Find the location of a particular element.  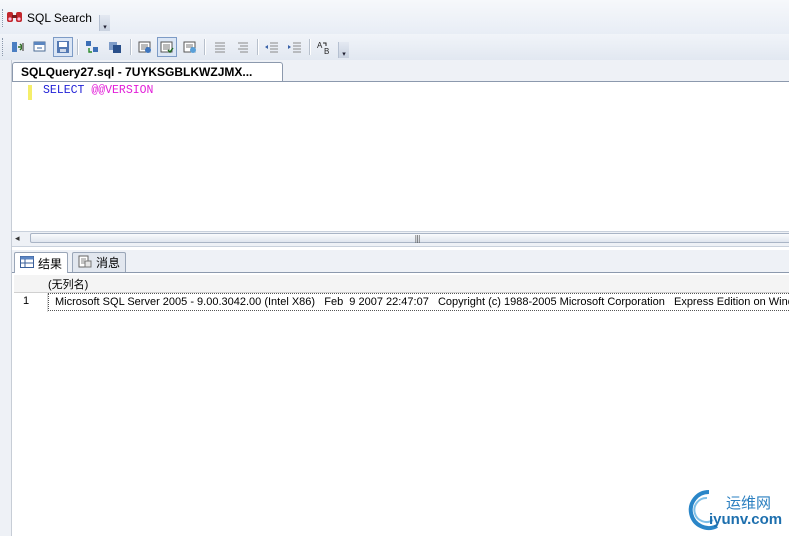

save-results-icon is located at coordinates (63, 47).